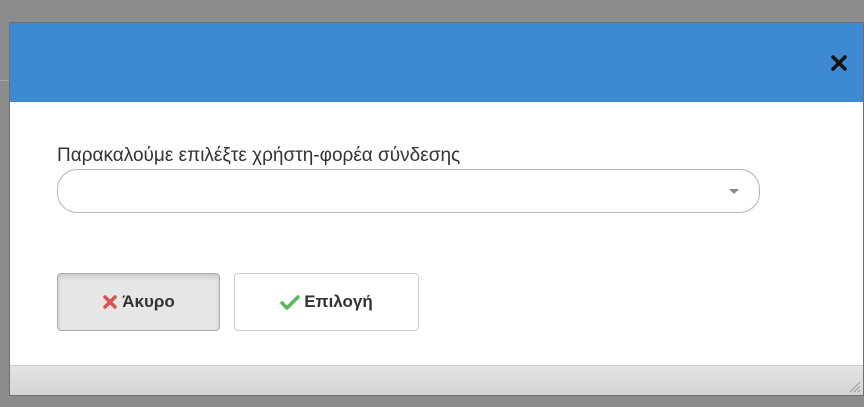  Describe the element at coordinates (734, 191) in the screenshot. I see `chevron-down-icon` at that location.